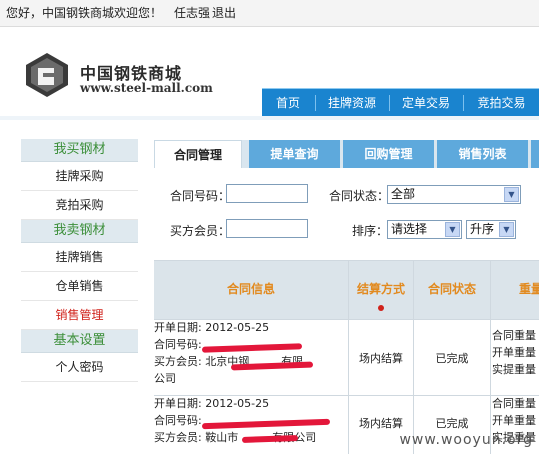 The height and width of the screenshot is (454, 539). Describe the element at coordinates (352, 103) in the screenshot. I see `nav-listing-resources: 挂牌资源` at that location.